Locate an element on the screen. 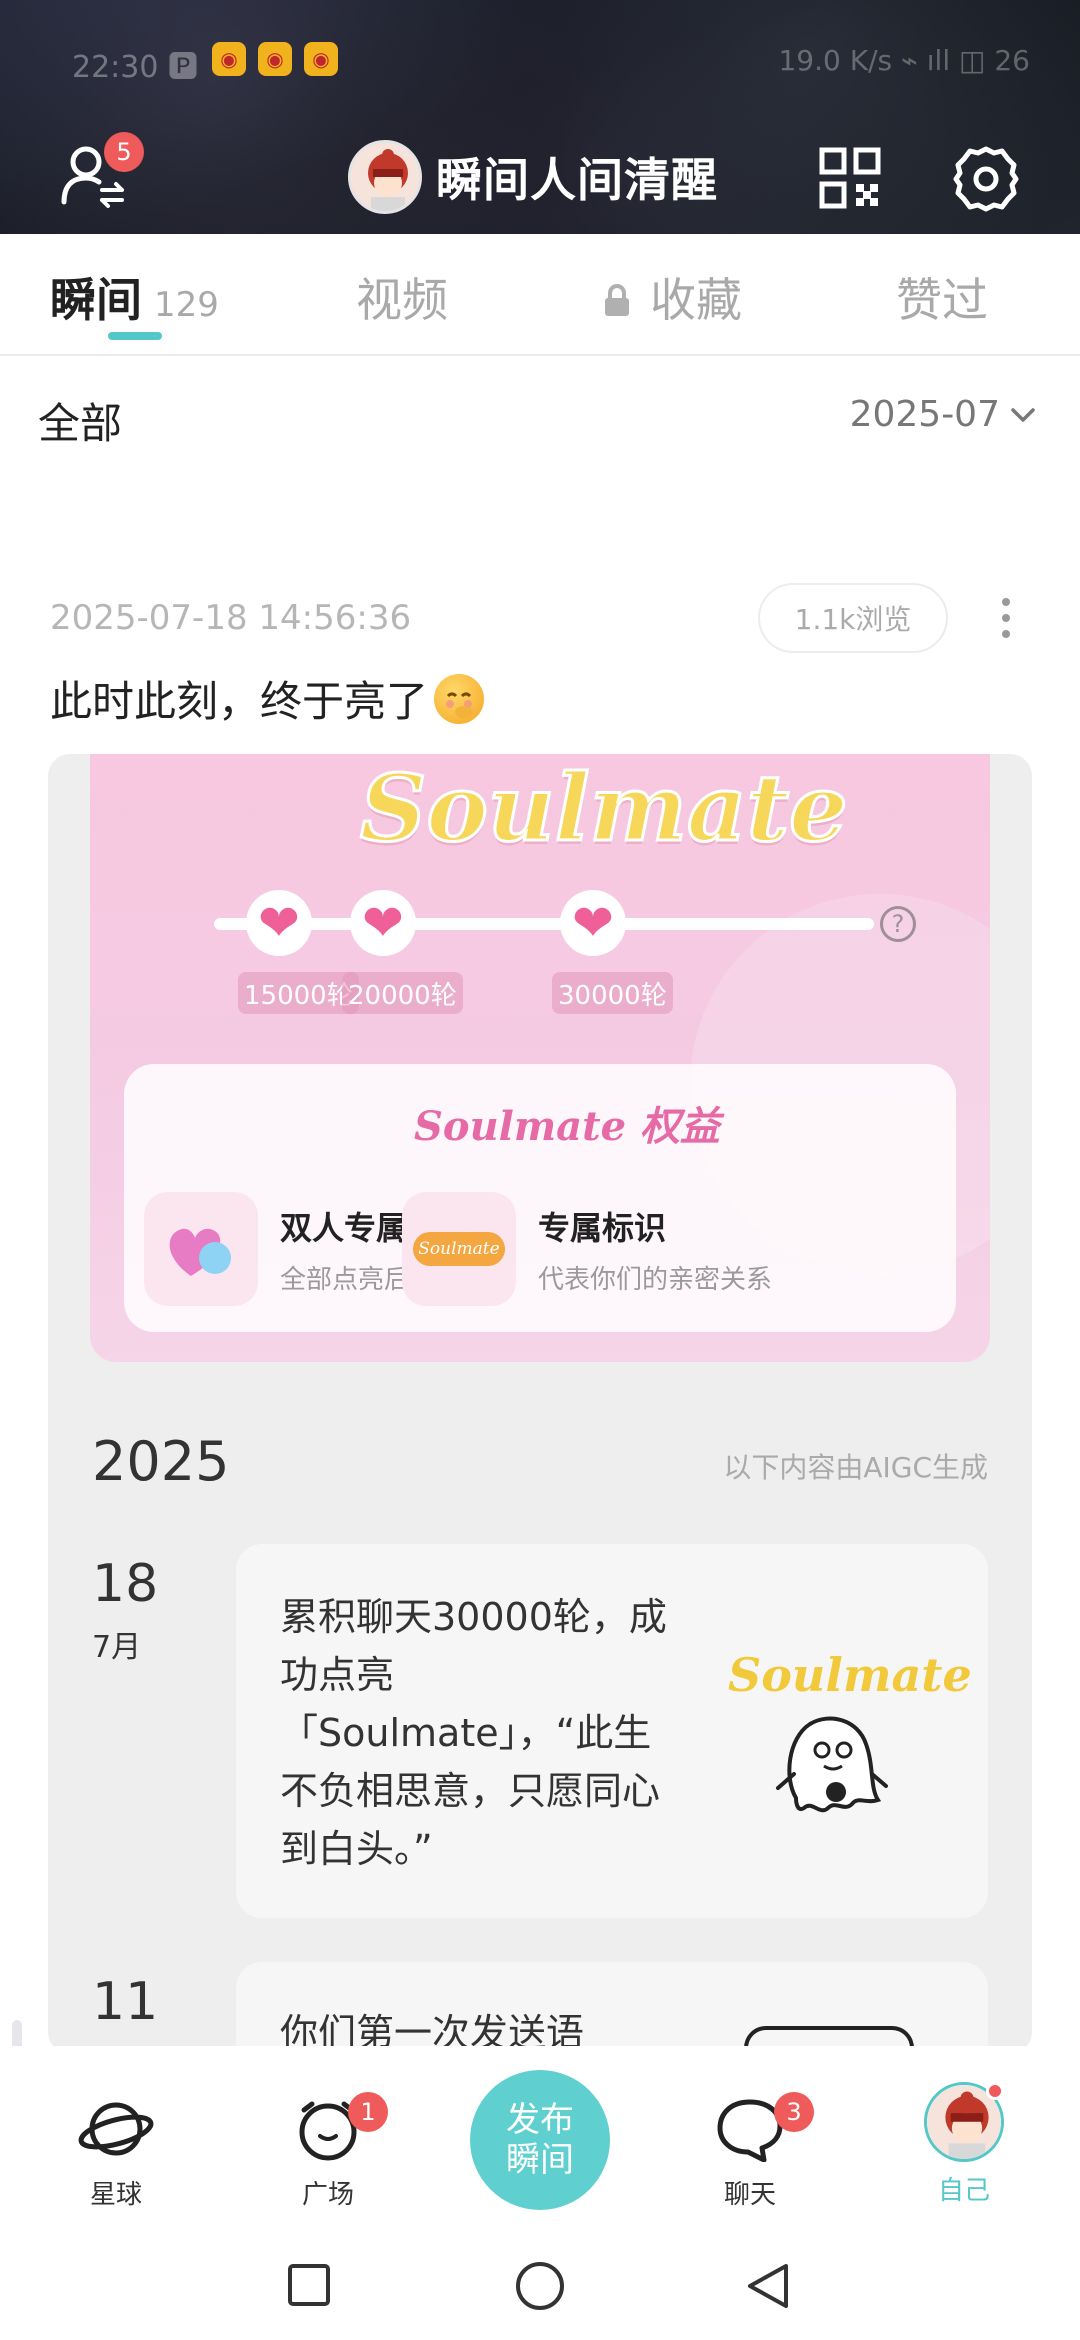  benefits-title: Soulmate 权益 is located at coordinates (567, 1126).